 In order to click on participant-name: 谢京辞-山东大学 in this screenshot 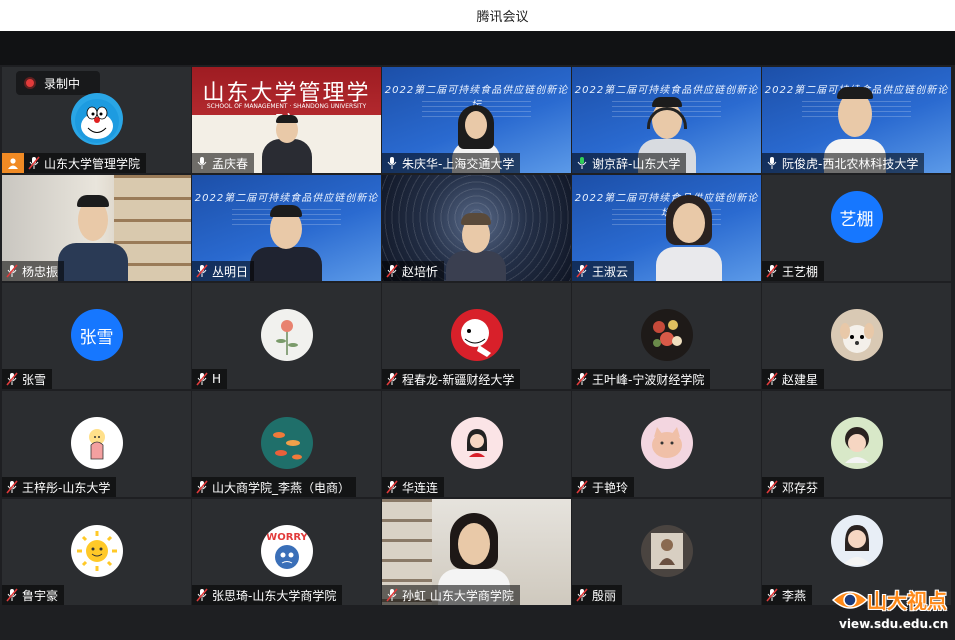, I will do `click(636, 163)`.